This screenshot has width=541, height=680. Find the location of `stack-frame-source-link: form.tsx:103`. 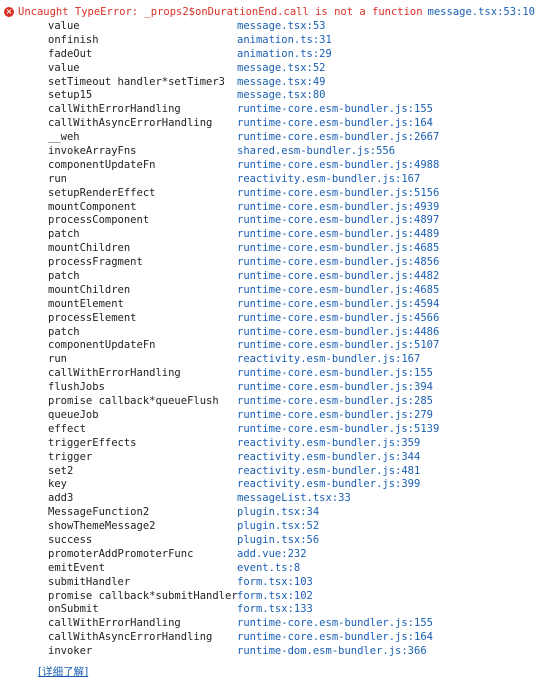

stack-frame-source-link: form.tsx:103 is located at coordinates (275, 583).